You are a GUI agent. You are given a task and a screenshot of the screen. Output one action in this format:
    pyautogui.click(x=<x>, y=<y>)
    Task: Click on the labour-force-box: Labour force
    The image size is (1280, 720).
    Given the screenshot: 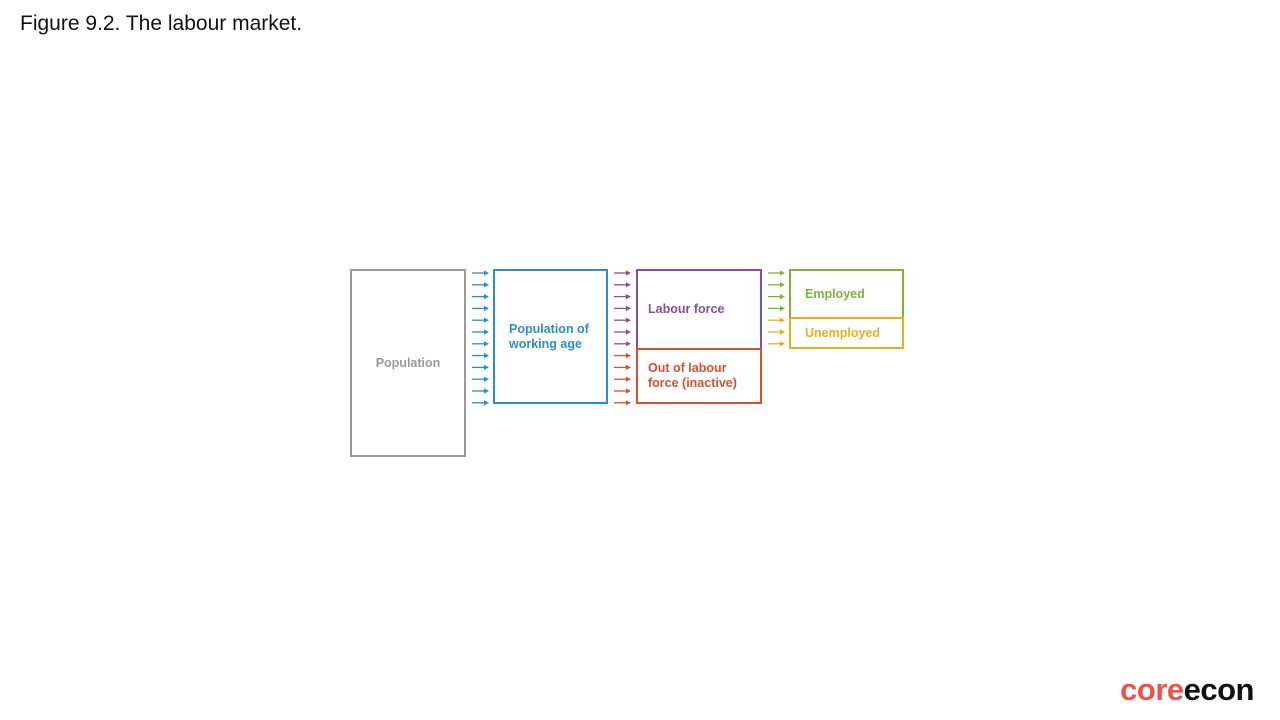 What is the action you would take?
    pyautogui.click(x=699, y=309)
    